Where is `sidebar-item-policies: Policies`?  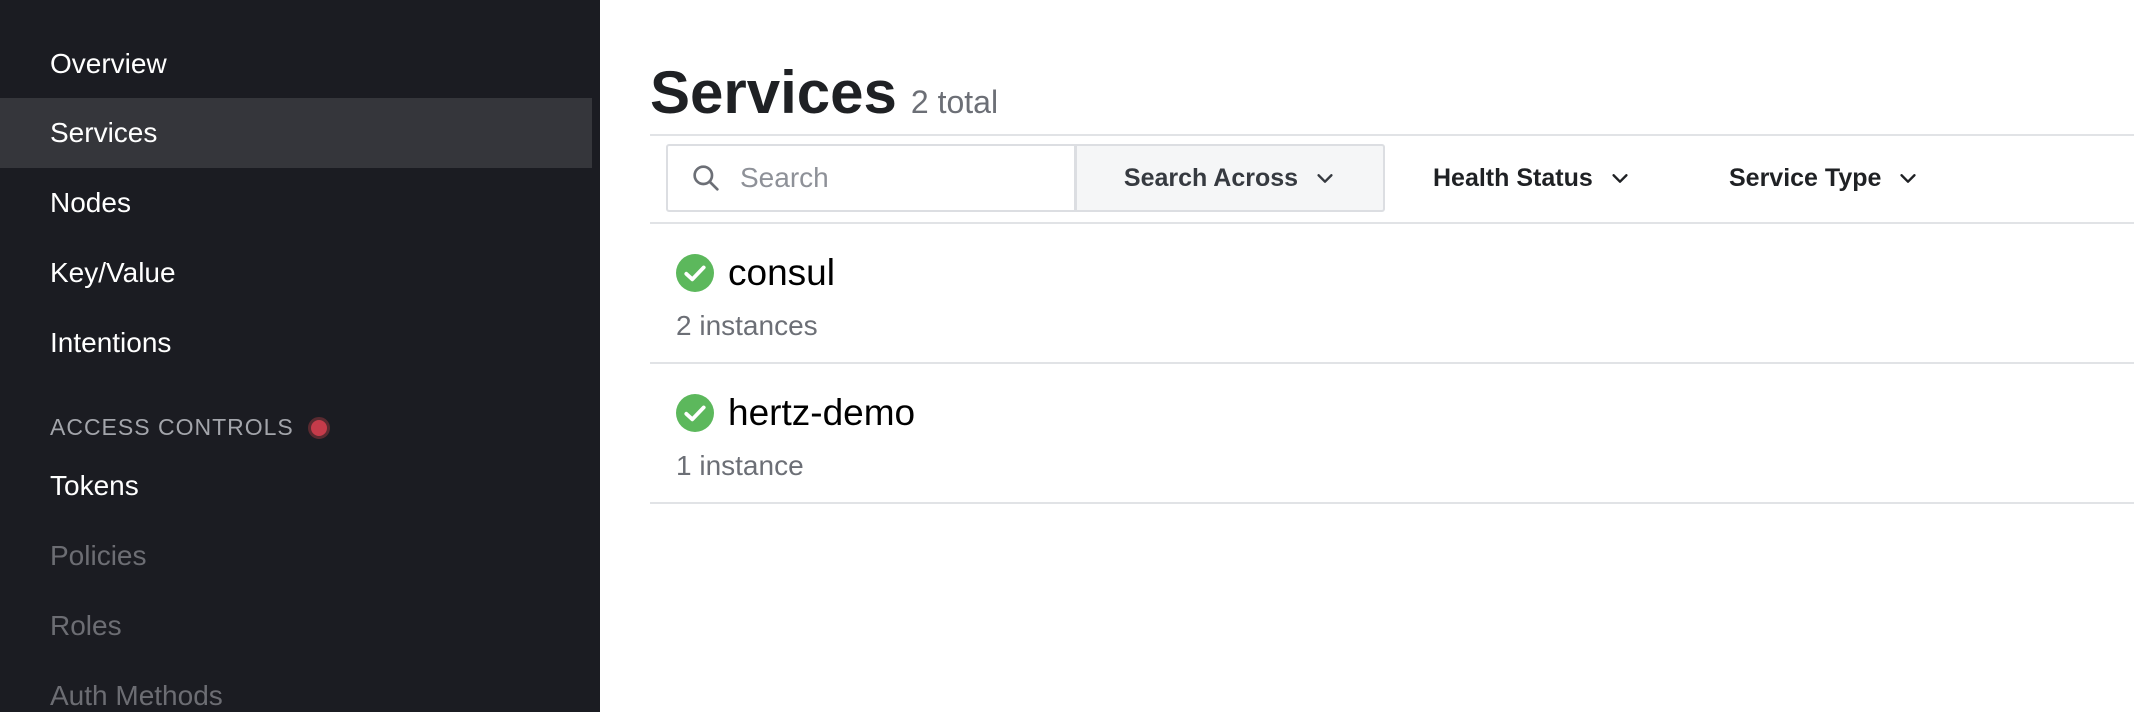
sidebar-item-policies: Policies is located at coordinates (296, 556).